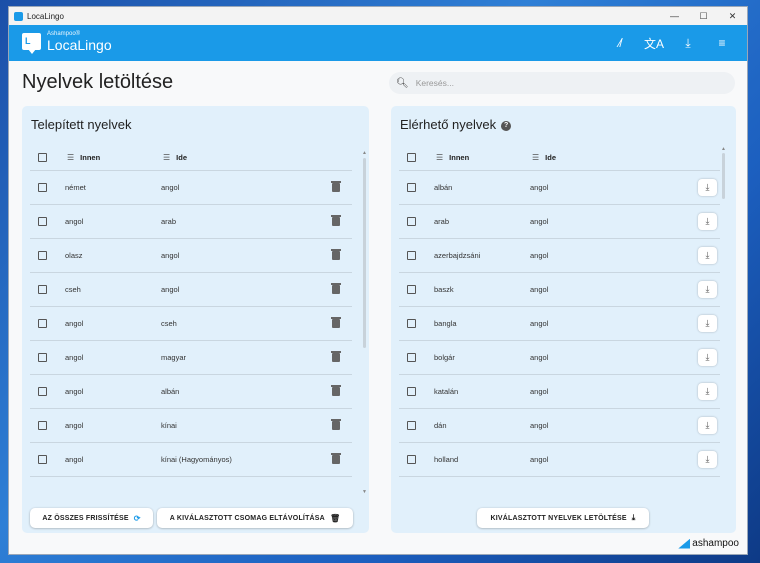 This screenshot has width=760, height=563. What do you see at coordinates (364, 492) in the screenshot?
I see `scroll-down-arrow: ▼` at bounding box center [364, 492].